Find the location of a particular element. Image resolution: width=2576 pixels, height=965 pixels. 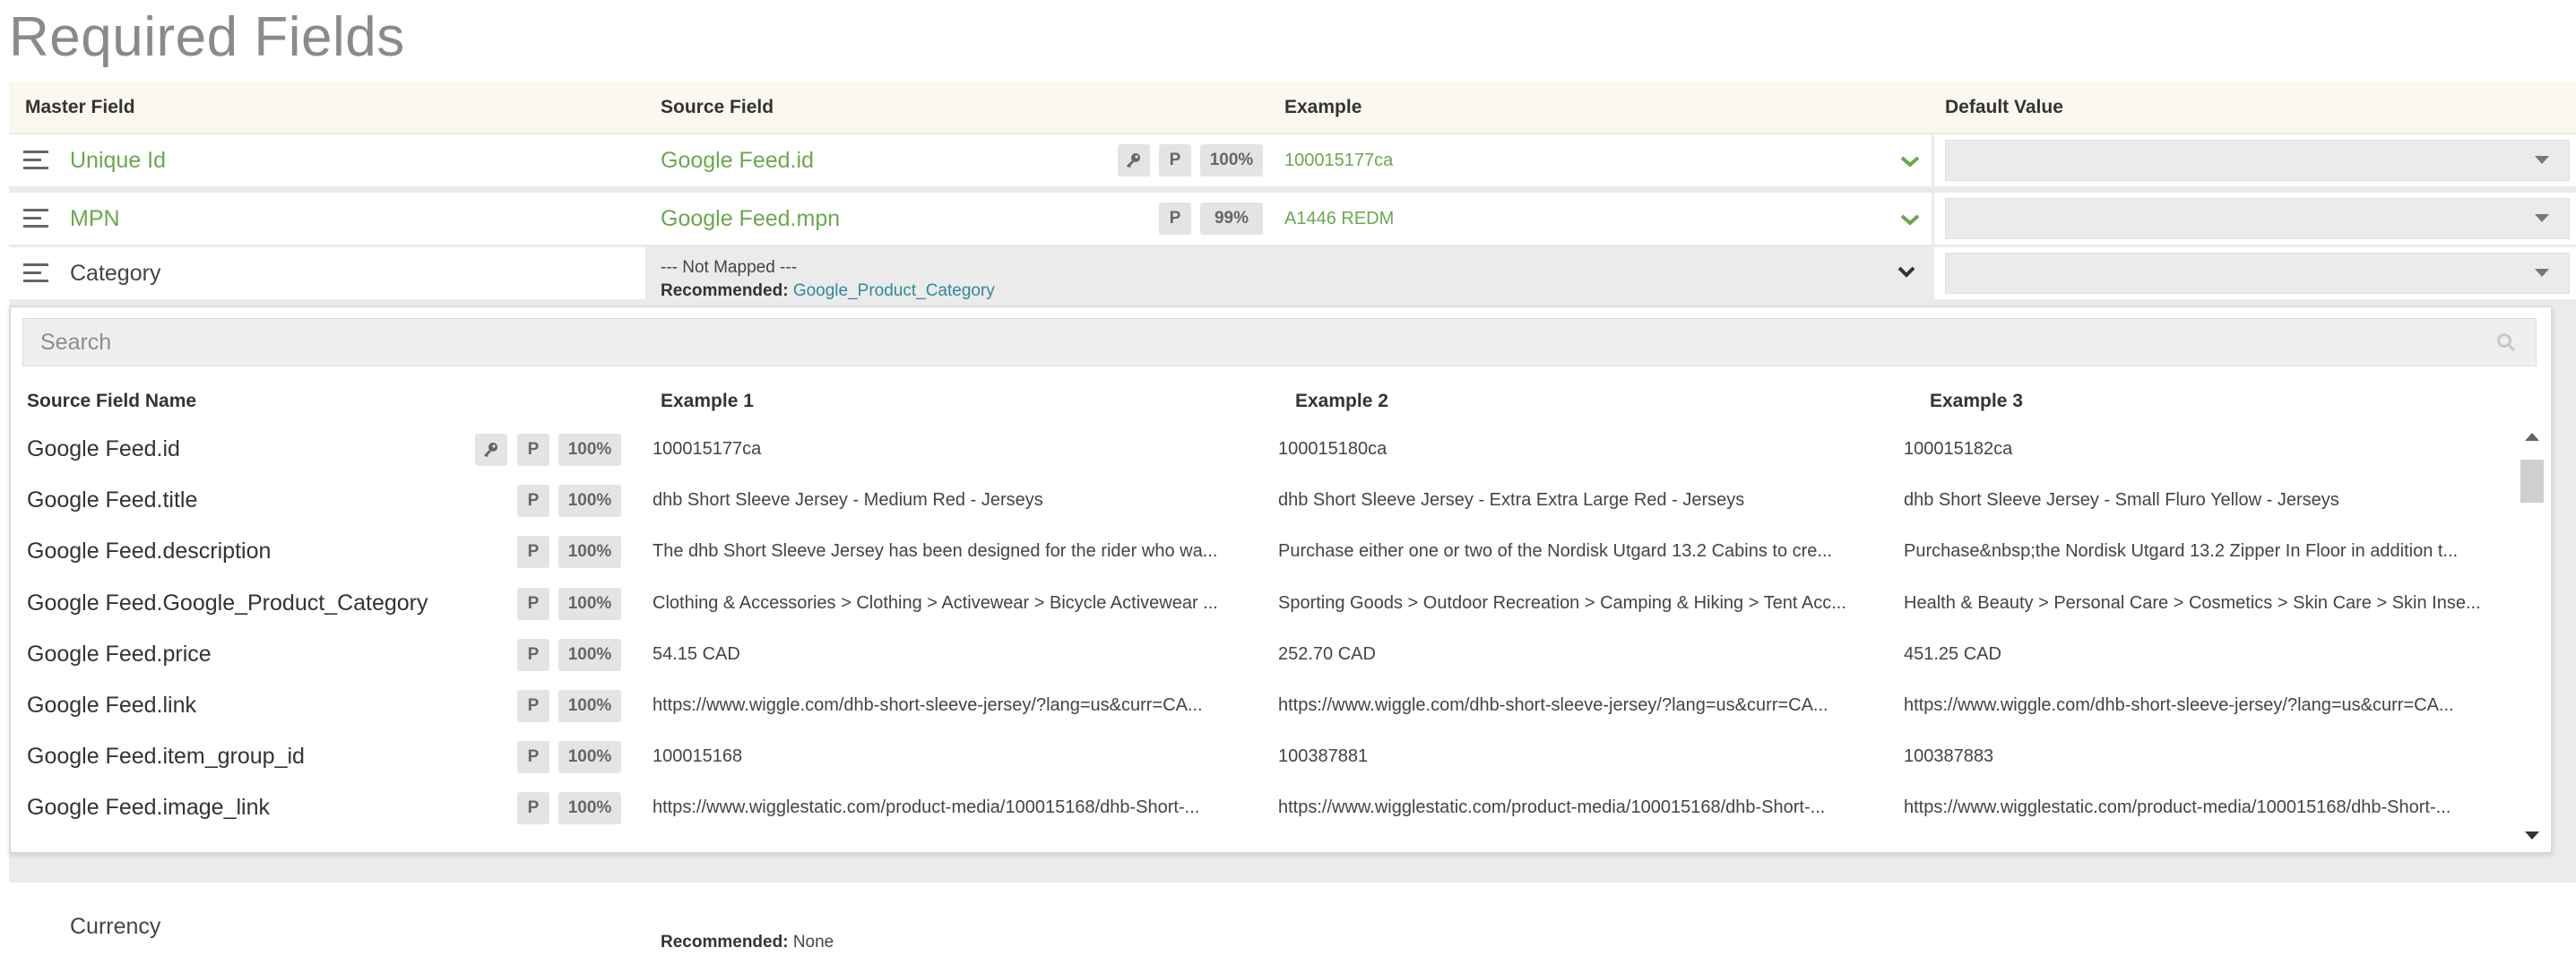

coverage-badge: 99% is located at coordinates (1231, 218).